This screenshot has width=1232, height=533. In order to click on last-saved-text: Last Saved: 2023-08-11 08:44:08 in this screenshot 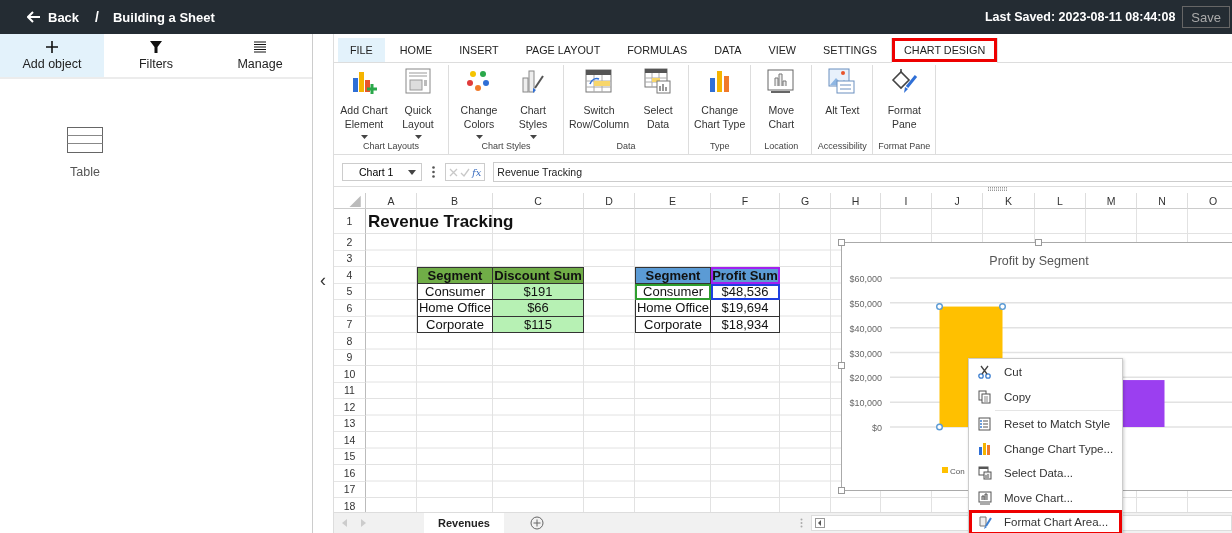, I will do `click(1080, 17)`.